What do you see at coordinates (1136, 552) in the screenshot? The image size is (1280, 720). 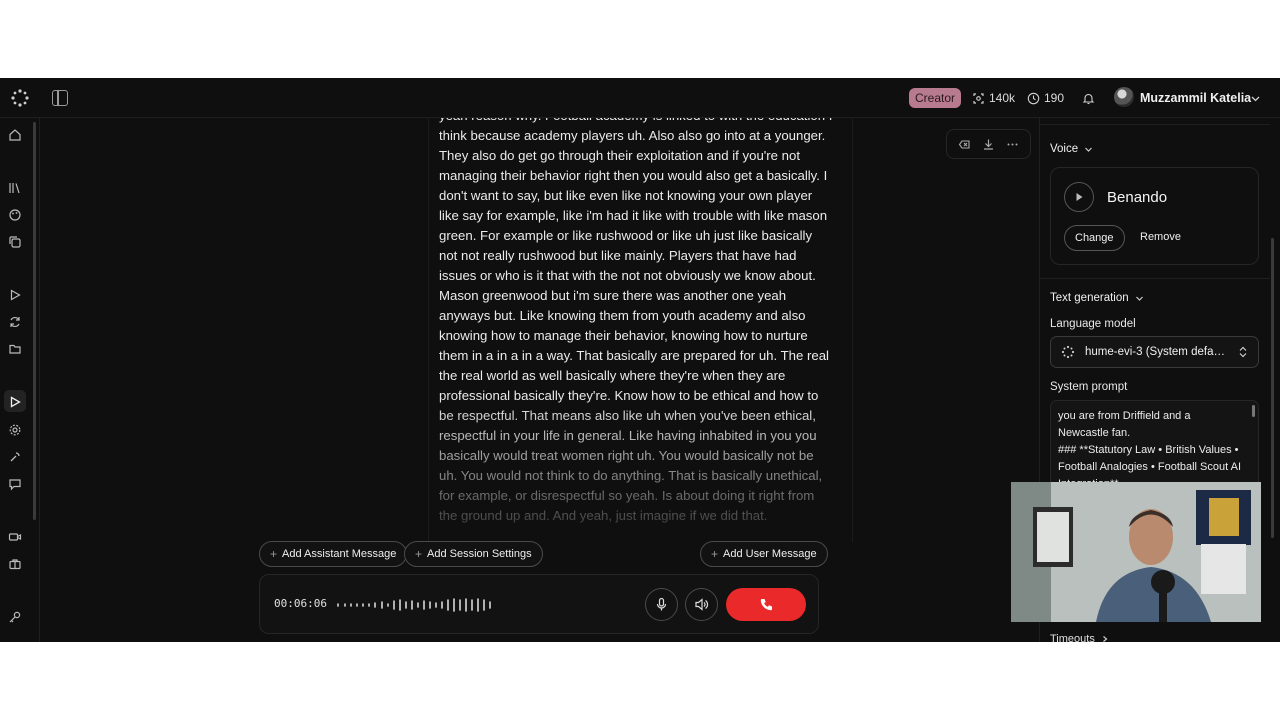 I see `webcam-feed` at bounding box center [1136, 552].